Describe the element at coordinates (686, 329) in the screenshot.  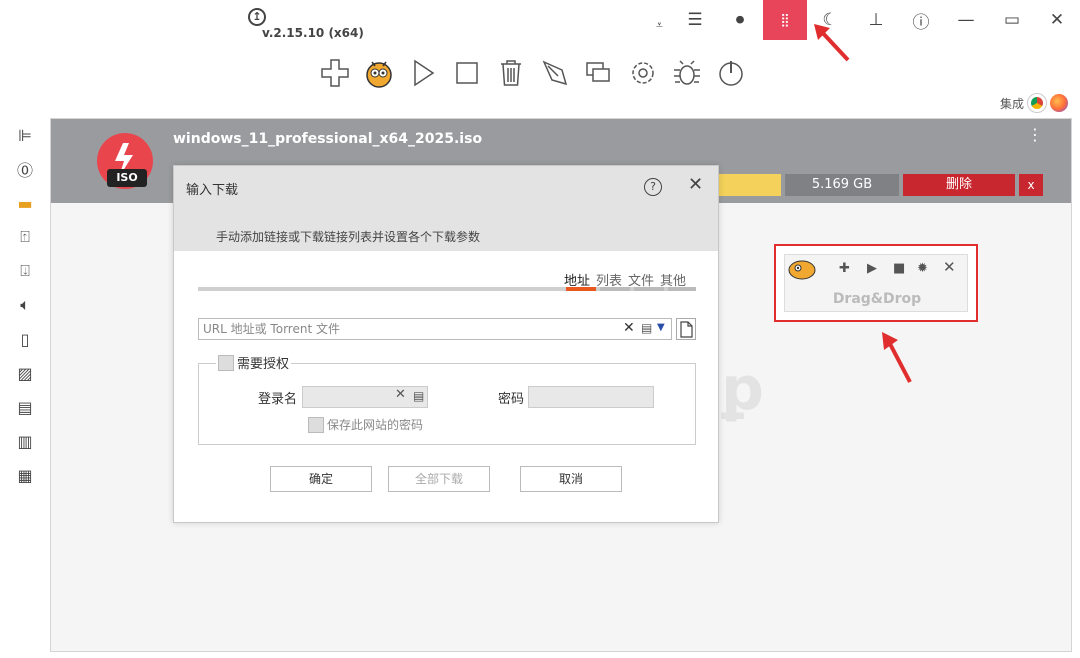
I see `open-file-button` at that location.